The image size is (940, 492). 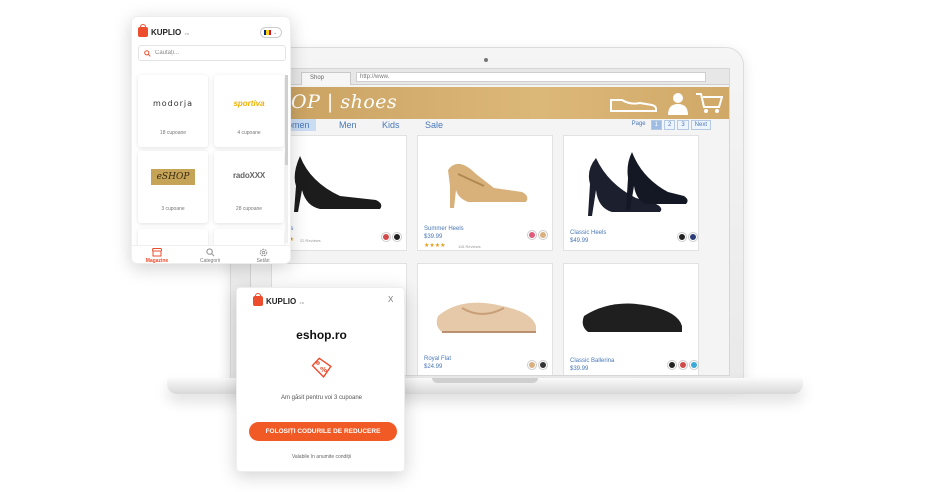 What do you see at coordinates (391, 125) in the screenshot?
I see `nav-kids: Kids` at bounding box center [391, 125].